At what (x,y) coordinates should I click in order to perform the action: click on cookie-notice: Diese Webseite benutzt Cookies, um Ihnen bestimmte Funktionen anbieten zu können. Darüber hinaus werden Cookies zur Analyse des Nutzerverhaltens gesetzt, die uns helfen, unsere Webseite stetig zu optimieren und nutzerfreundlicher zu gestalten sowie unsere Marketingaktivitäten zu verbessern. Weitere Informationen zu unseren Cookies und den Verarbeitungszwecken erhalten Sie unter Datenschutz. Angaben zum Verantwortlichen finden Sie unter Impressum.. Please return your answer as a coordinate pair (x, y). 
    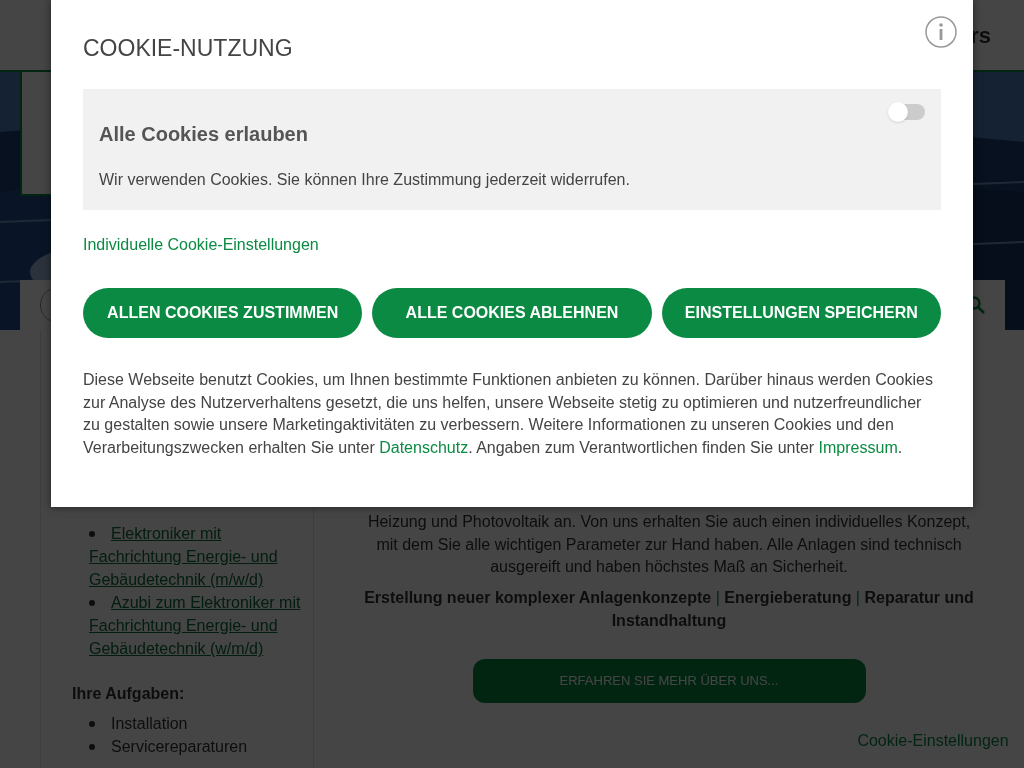
    Looking at the image, I should click on (508, 414).